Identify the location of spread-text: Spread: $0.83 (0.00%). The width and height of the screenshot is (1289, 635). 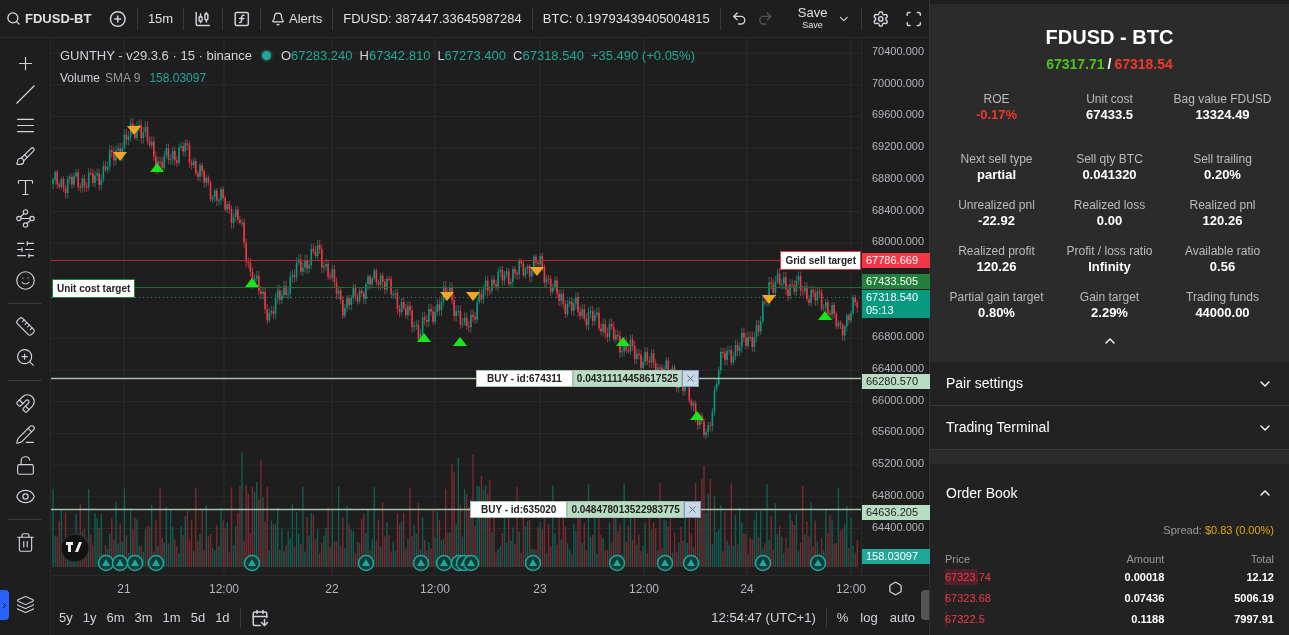
(1218, 530).